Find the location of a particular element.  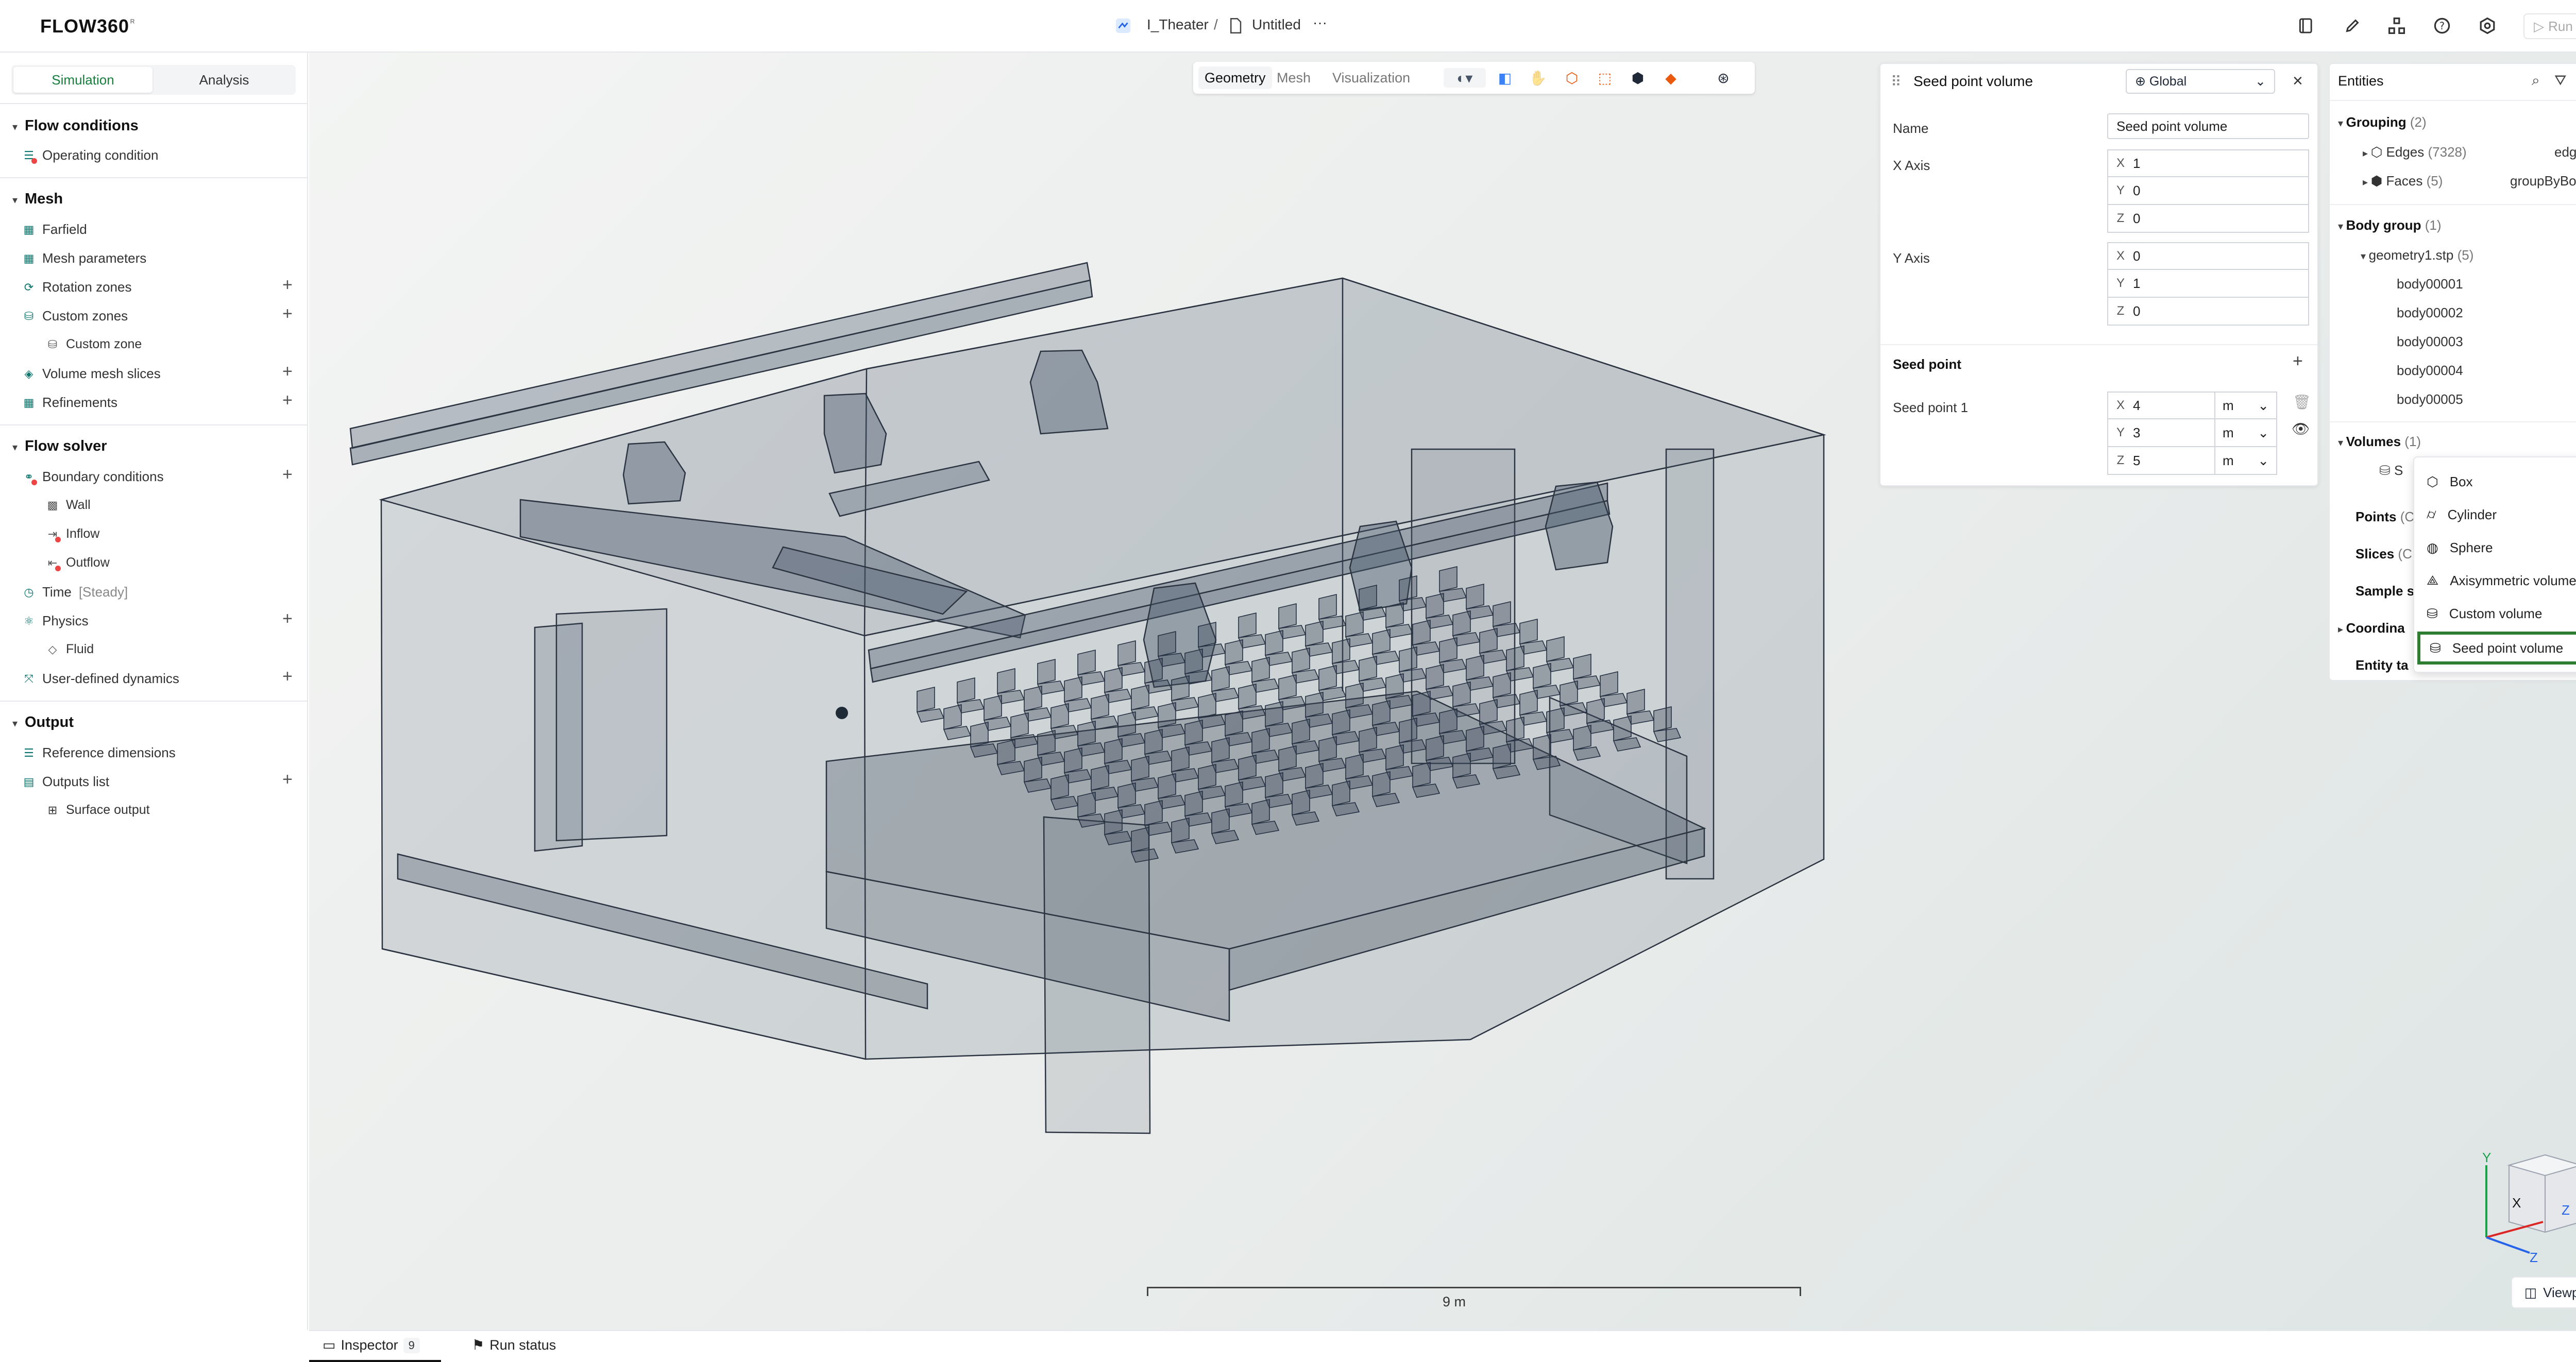

tab-visualization: Visualization is located at coordinates (1371, 78).